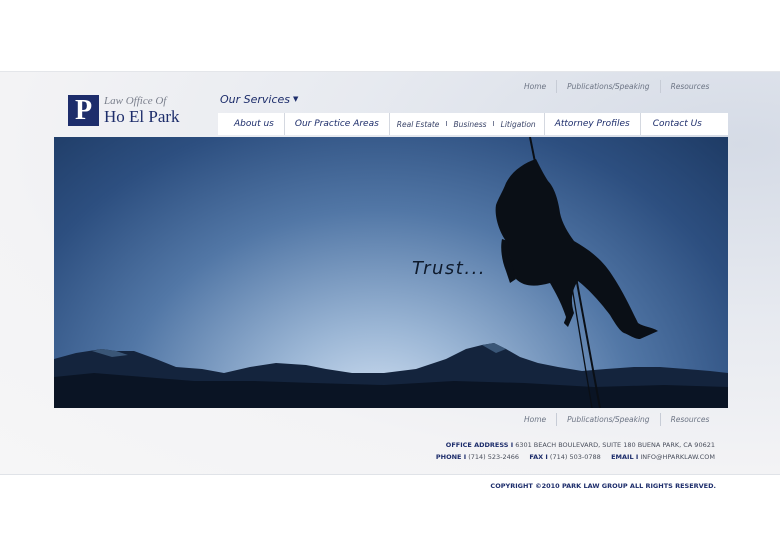 This screenshot has height=550, width=780. Describe the element at coordinates (535, 419) in the screenshot. I see `bottom-link-home: Home` at that location.